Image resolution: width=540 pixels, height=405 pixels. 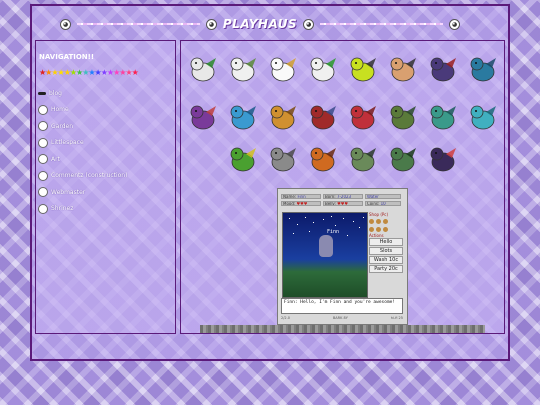 What do you see at coordinates (403, 69) in the screenshot?
I see `cookie-pet` at bounding box center [403, 69].